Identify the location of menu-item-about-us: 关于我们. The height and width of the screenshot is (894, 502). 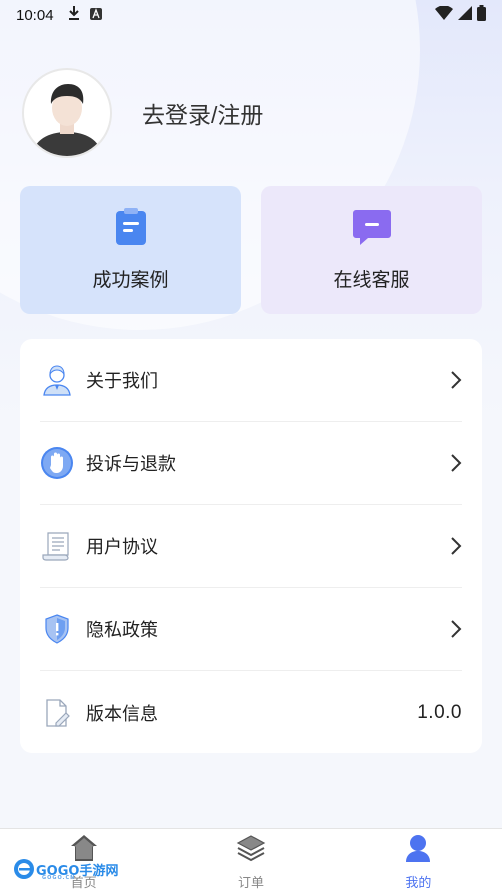
(251, 380).